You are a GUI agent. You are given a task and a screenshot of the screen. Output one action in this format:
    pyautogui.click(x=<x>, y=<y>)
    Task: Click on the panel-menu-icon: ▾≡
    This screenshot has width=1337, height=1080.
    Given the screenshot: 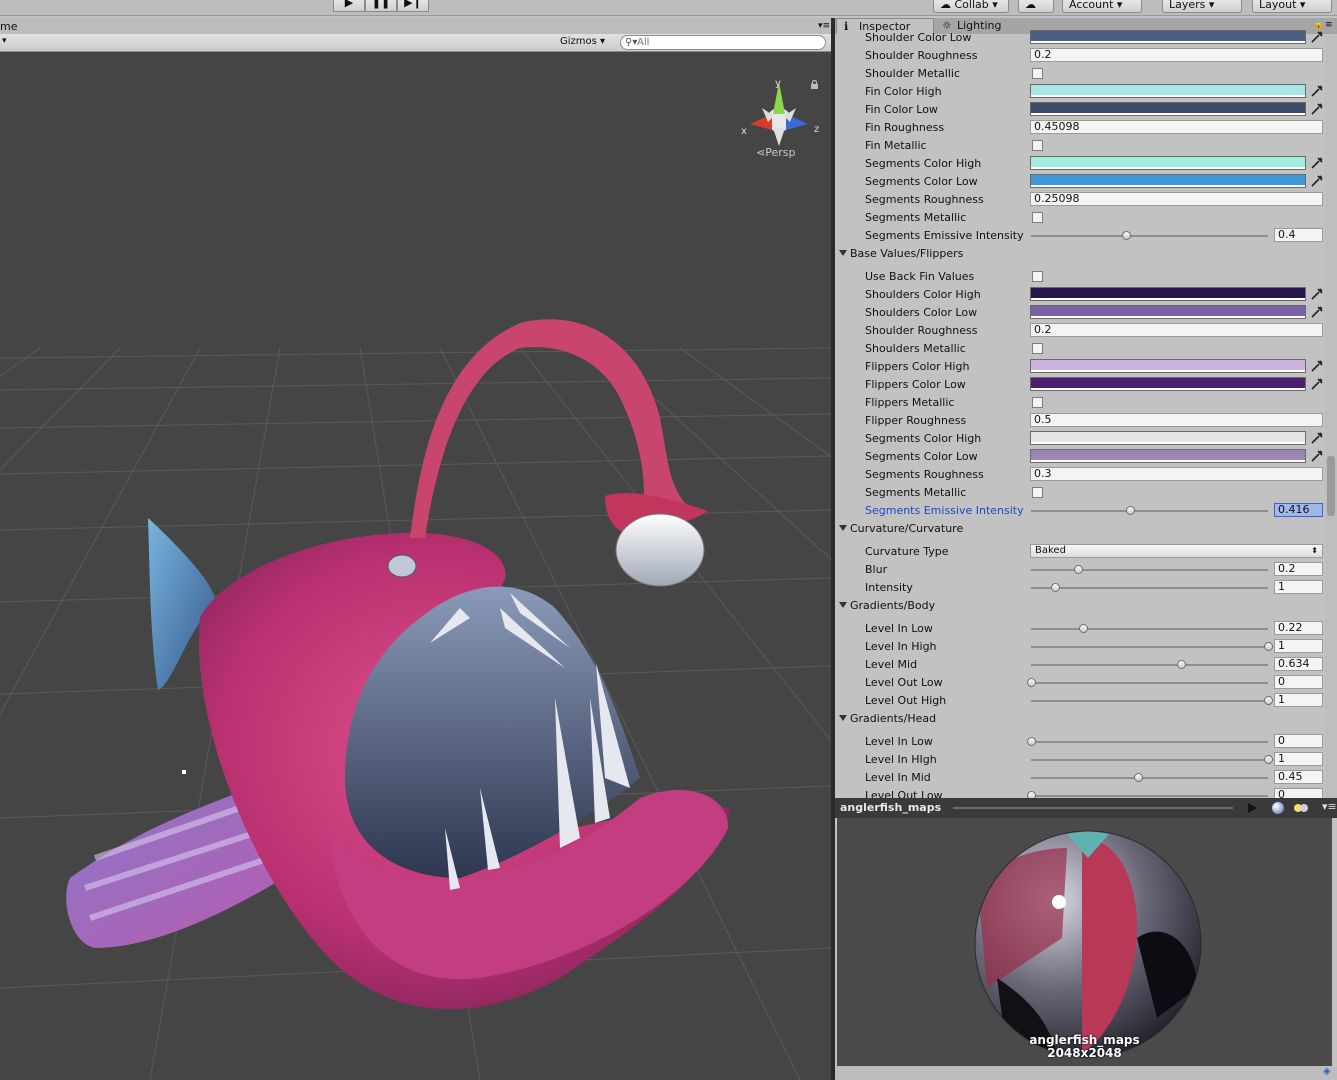 What is the action you would take?
    pyautogui.click(x=824, y=26)
    